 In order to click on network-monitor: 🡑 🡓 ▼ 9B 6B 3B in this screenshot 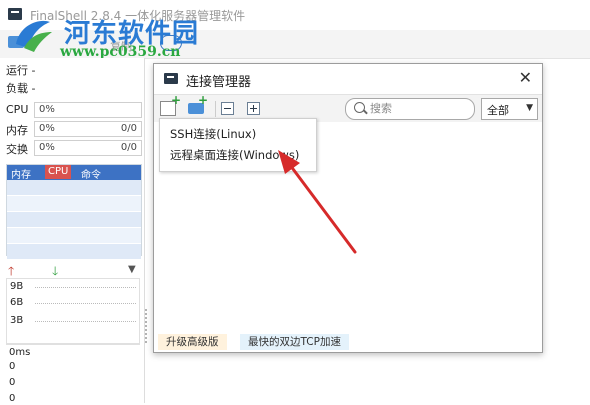, I will do `click(73, 303)`.